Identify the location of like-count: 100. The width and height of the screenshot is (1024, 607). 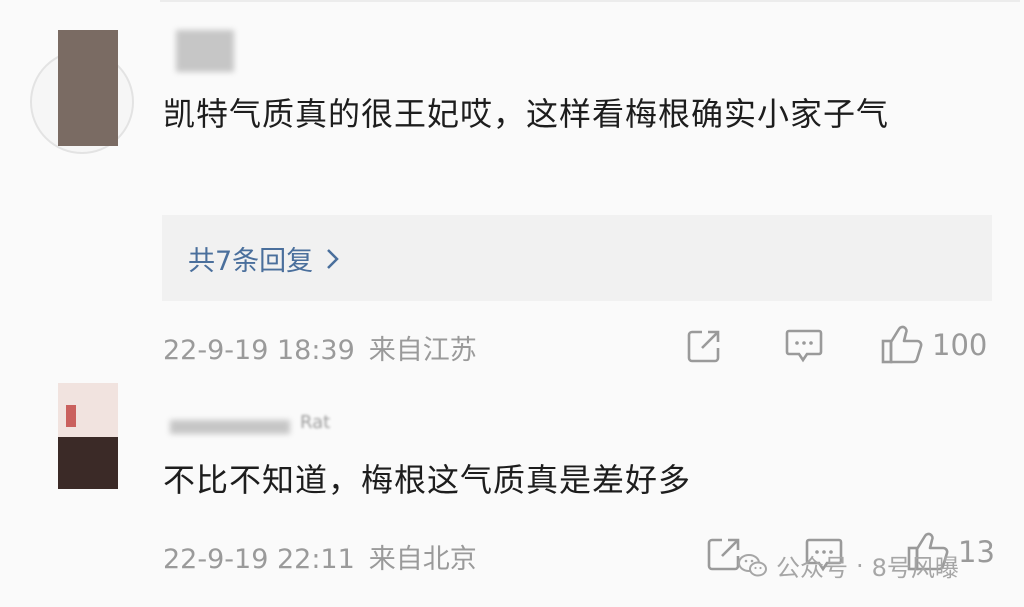
(960, 345).